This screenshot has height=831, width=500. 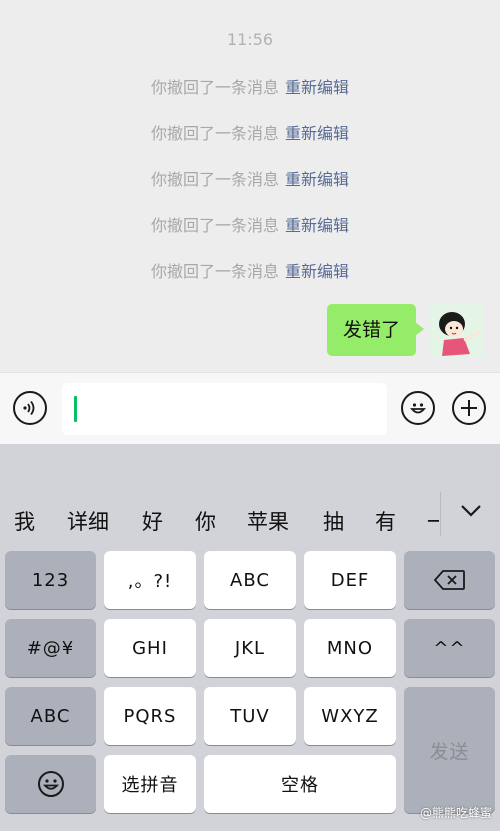 I want to click on key-ghi: GHI, so click(x=150, y=648).